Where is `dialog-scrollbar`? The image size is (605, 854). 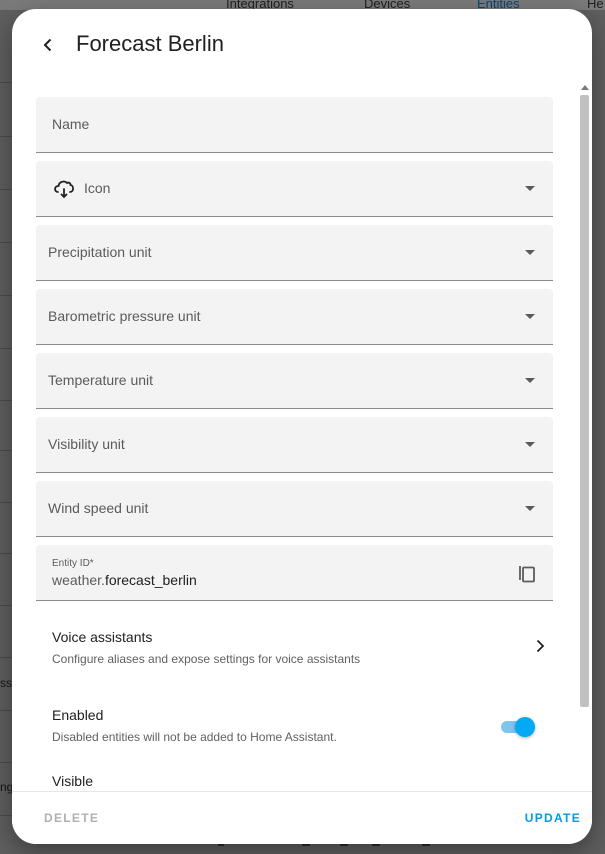
dialog-scrollbar is located at coordinates (585, 462).